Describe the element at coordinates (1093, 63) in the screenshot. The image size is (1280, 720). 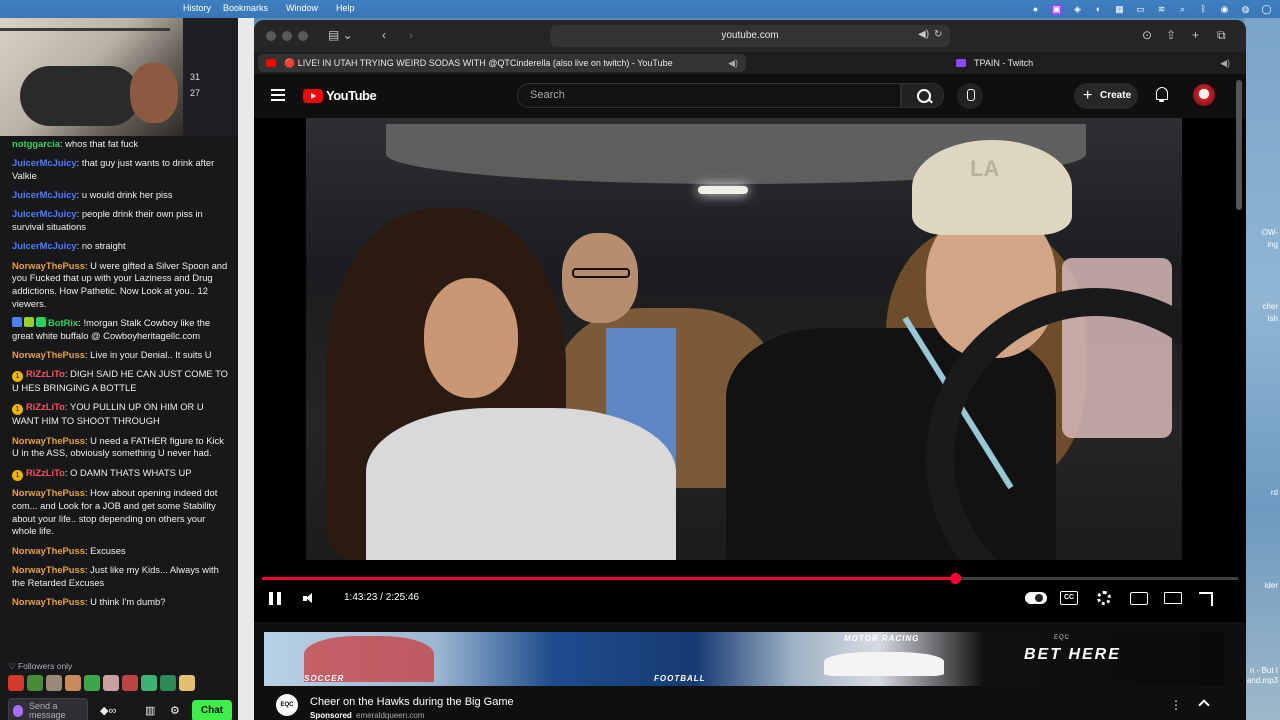
I see `tab-twitch: TPAIN - Twitch ◀)` at that location.